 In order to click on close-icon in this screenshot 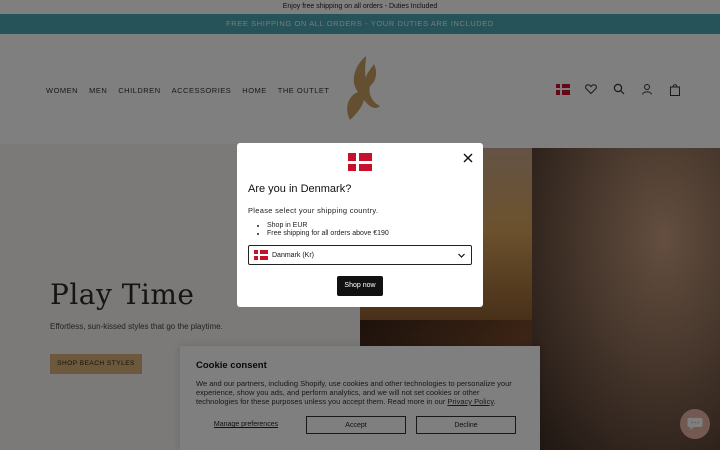, I will do `click(468, 158)`.